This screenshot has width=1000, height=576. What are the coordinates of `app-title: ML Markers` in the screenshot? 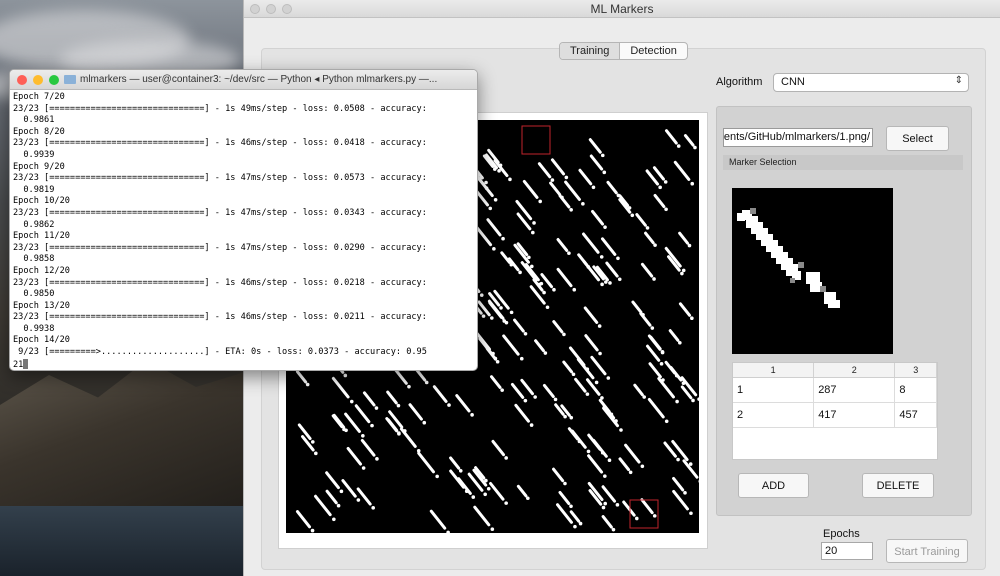 It's located at (622, 9).